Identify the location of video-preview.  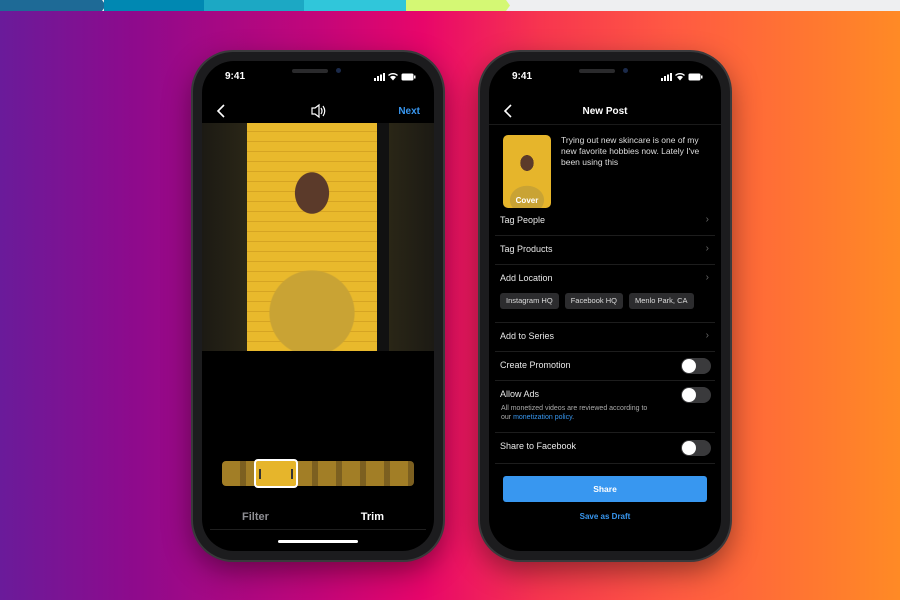
(318, 237).